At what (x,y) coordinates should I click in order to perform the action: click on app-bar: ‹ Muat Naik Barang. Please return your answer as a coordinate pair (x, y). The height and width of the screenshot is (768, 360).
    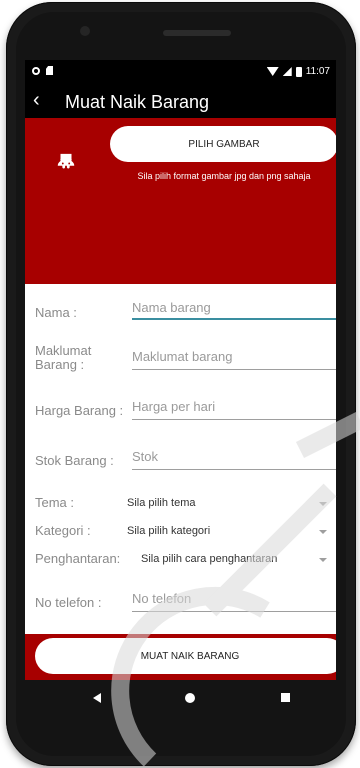
    Looking at the image, I should click on (180, 101).